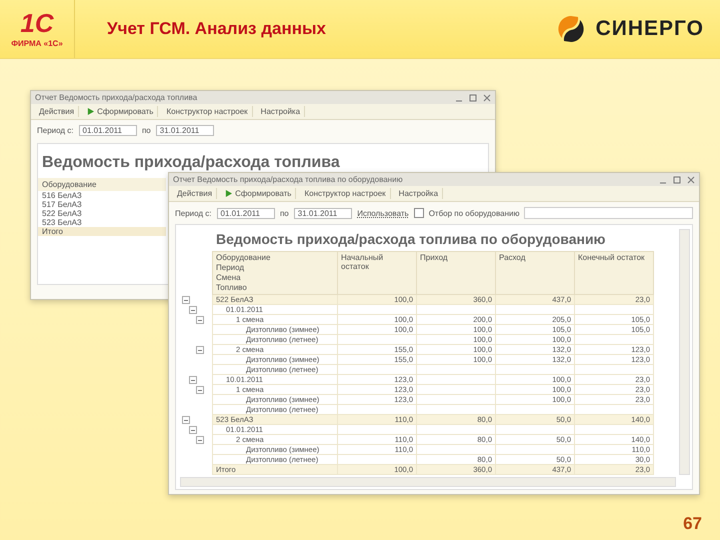  What do you see at coordinates (191, 163) in the screenshot?
I see `report-title: Ведомость прихода/расхода топлива` at bounding box center [191, 163].